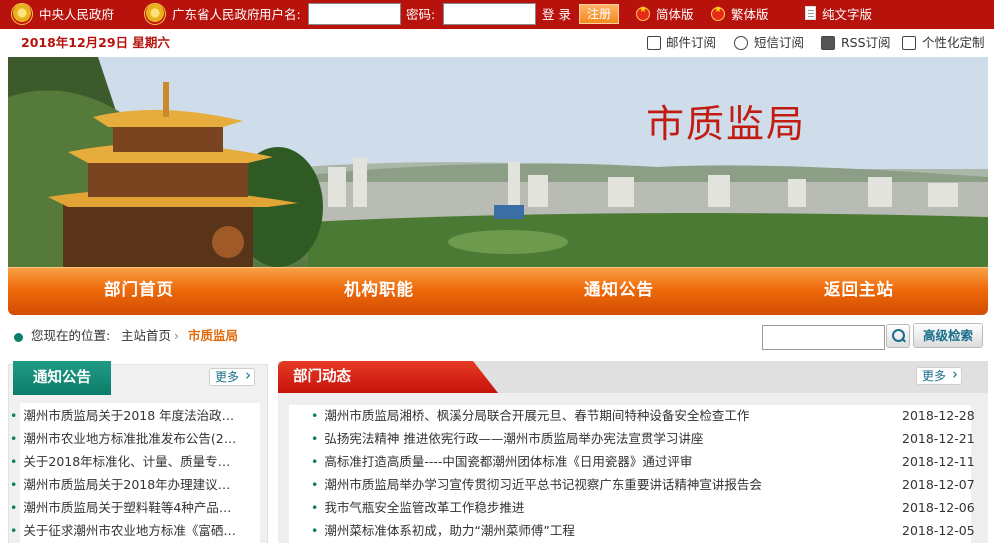  What do you see at coordinates (938, 484) in the screenshot?
I see `news-date: 2018-12-07` at bounding box center [938, 484].